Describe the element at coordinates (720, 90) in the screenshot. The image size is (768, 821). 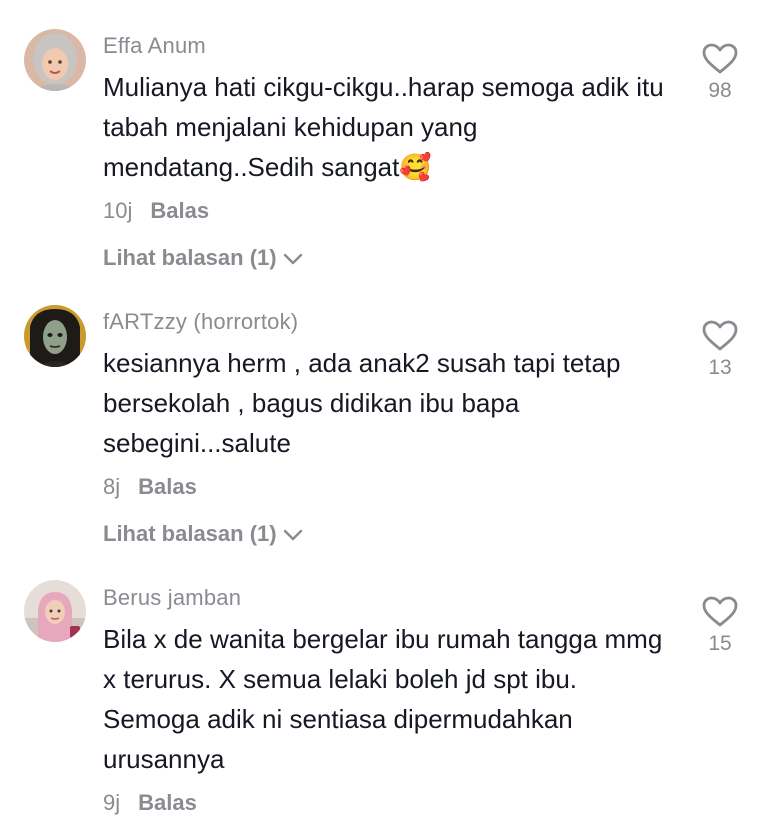
I see `like-count: 98` at that location.